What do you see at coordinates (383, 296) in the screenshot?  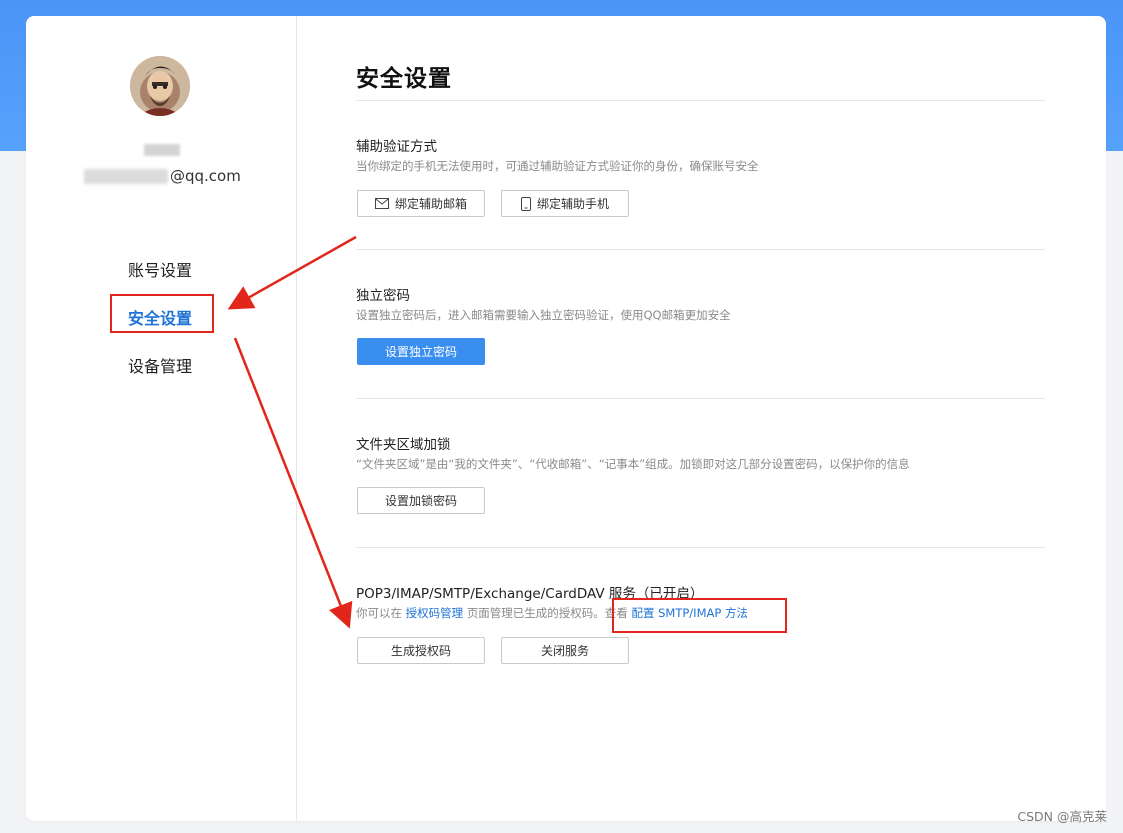 I see `section-title-independent-password: 独立密码` at bounding box center [383, 296].